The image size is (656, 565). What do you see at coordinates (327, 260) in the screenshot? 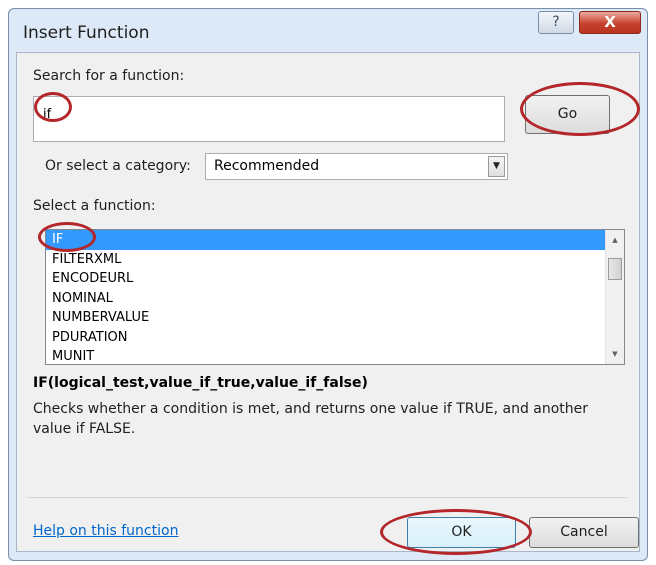
I see `list-item: FILTERXML` at bounding box center [327, 260].